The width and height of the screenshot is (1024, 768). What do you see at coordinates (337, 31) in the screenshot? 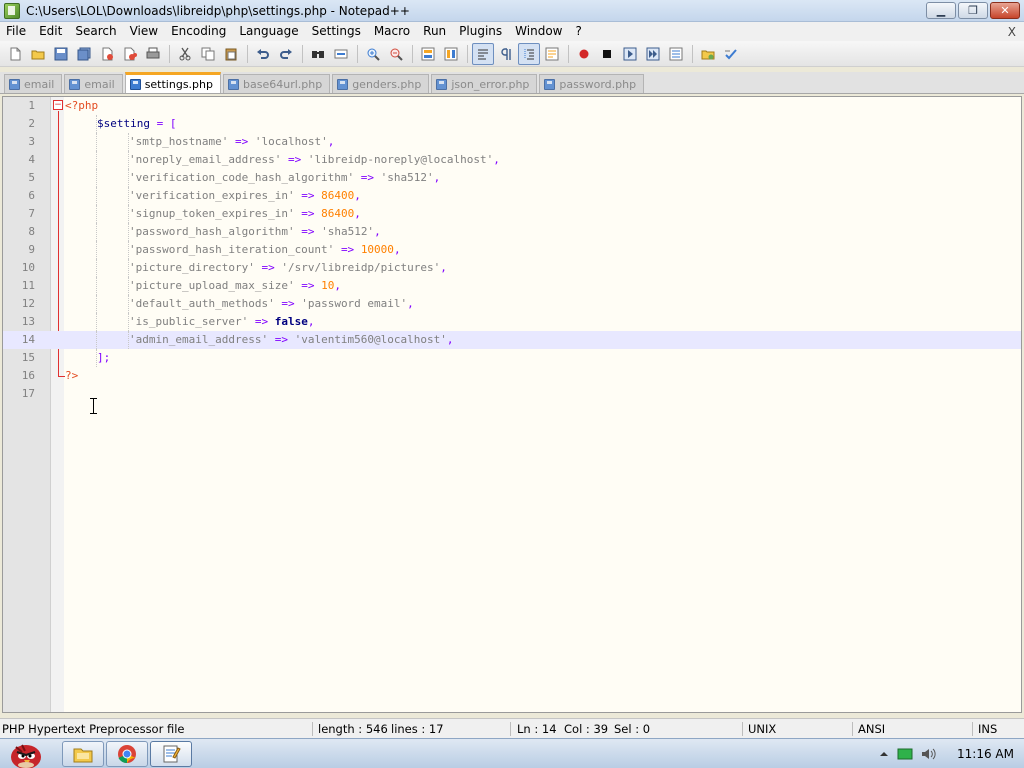
I see `menu-settings: Settings` at bounding box center [337, 31].